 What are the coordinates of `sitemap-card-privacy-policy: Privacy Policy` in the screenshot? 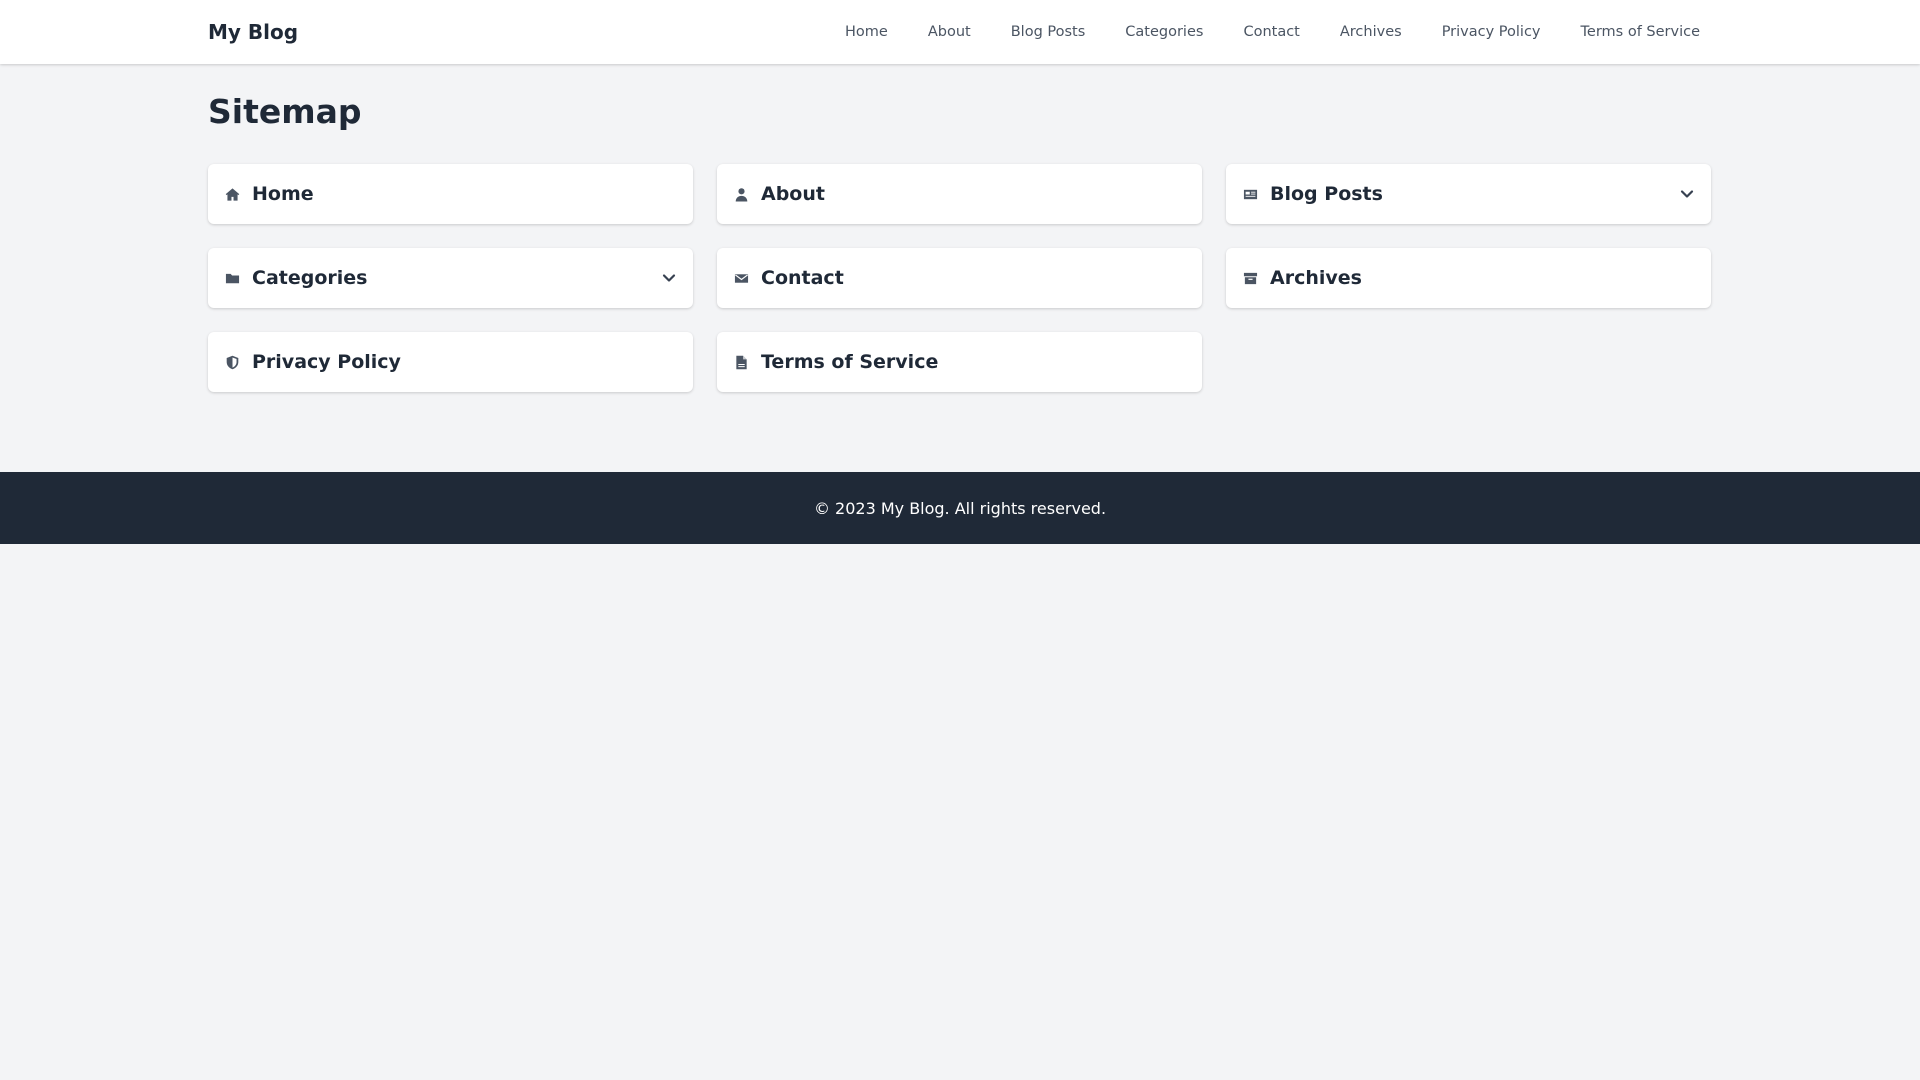 It's located at (450, 362).